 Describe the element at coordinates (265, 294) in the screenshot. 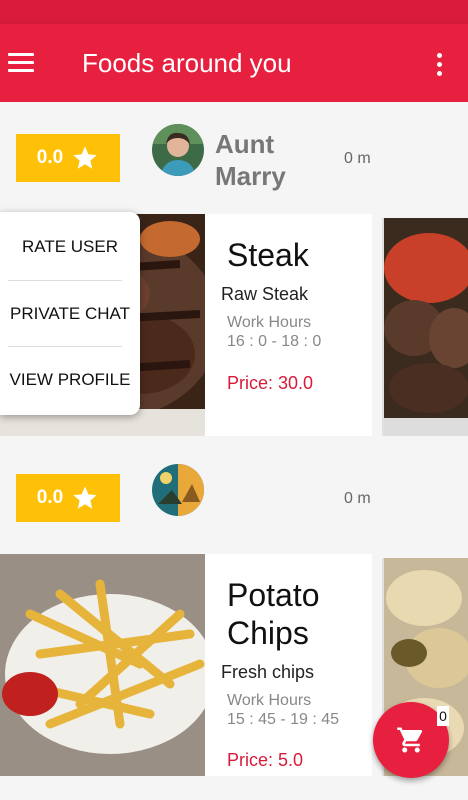

I see `food-description: Raw Steak` at that location.